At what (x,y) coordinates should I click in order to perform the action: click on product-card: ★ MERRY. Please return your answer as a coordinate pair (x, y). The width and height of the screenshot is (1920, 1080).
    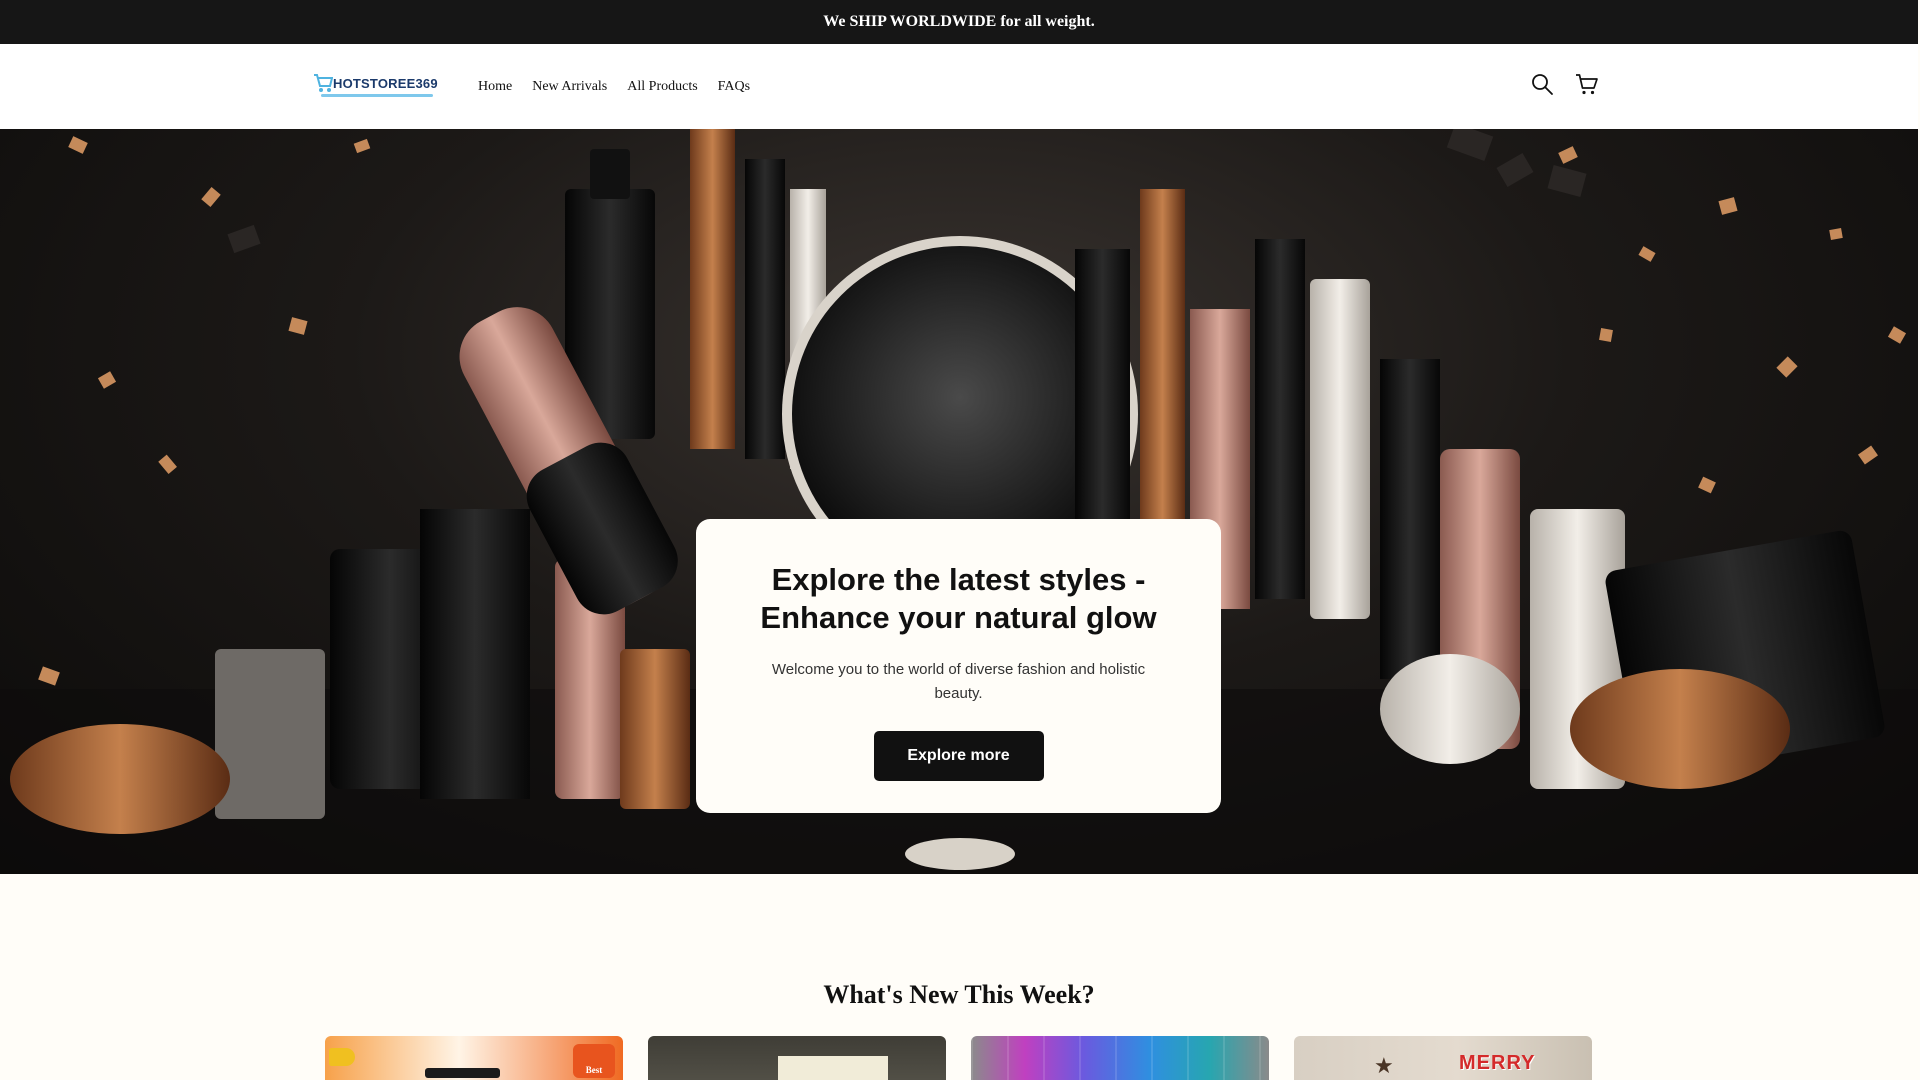
    Looking at the image, I should click on (1443, 1058).